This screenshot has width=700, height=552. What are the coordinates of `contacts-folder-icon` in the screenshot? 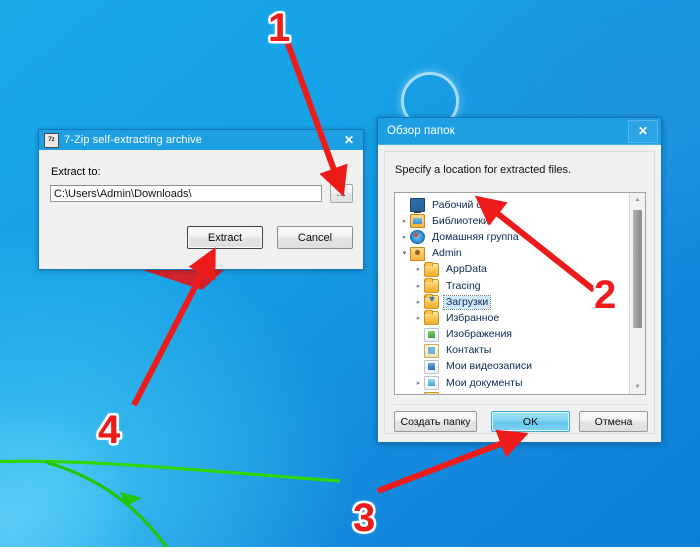 It's located at (431, 350).